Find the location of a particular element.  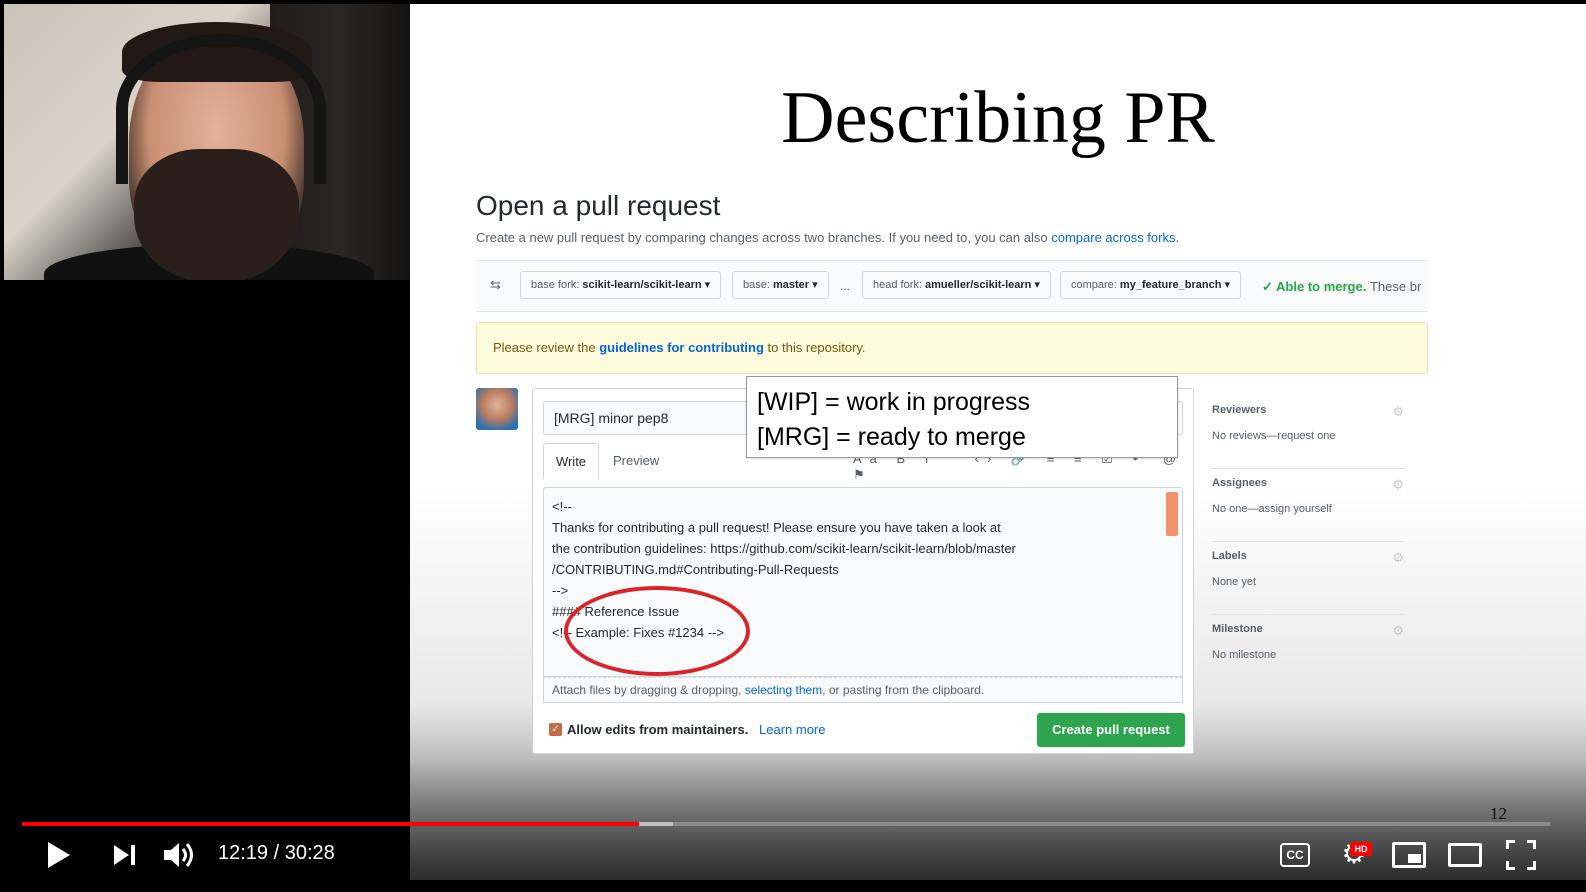

miniplayer-icon is located at coordinates (1414, 858).